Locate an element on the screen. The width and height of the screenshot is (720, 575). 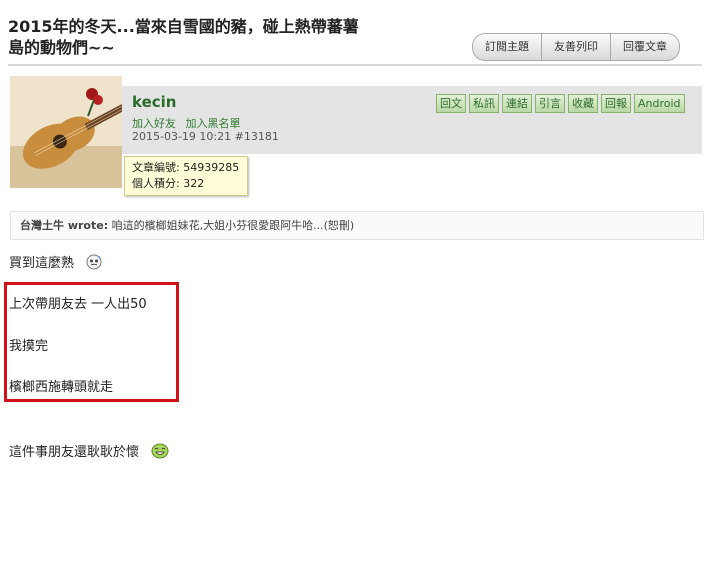
thread-title-line1: 2015年的冬天...當來自雪國的豬，碰上熱帶蕃薯 is located at coordinates (183, 26).